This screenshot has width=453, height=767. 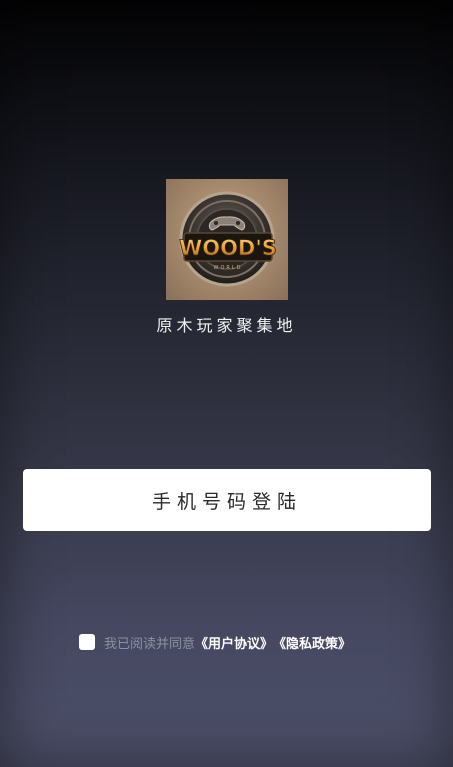 I want to click on agreement-row: 我已阅读并同意 《用户协议》 《隐私政策》, so click(x=215, y=642).